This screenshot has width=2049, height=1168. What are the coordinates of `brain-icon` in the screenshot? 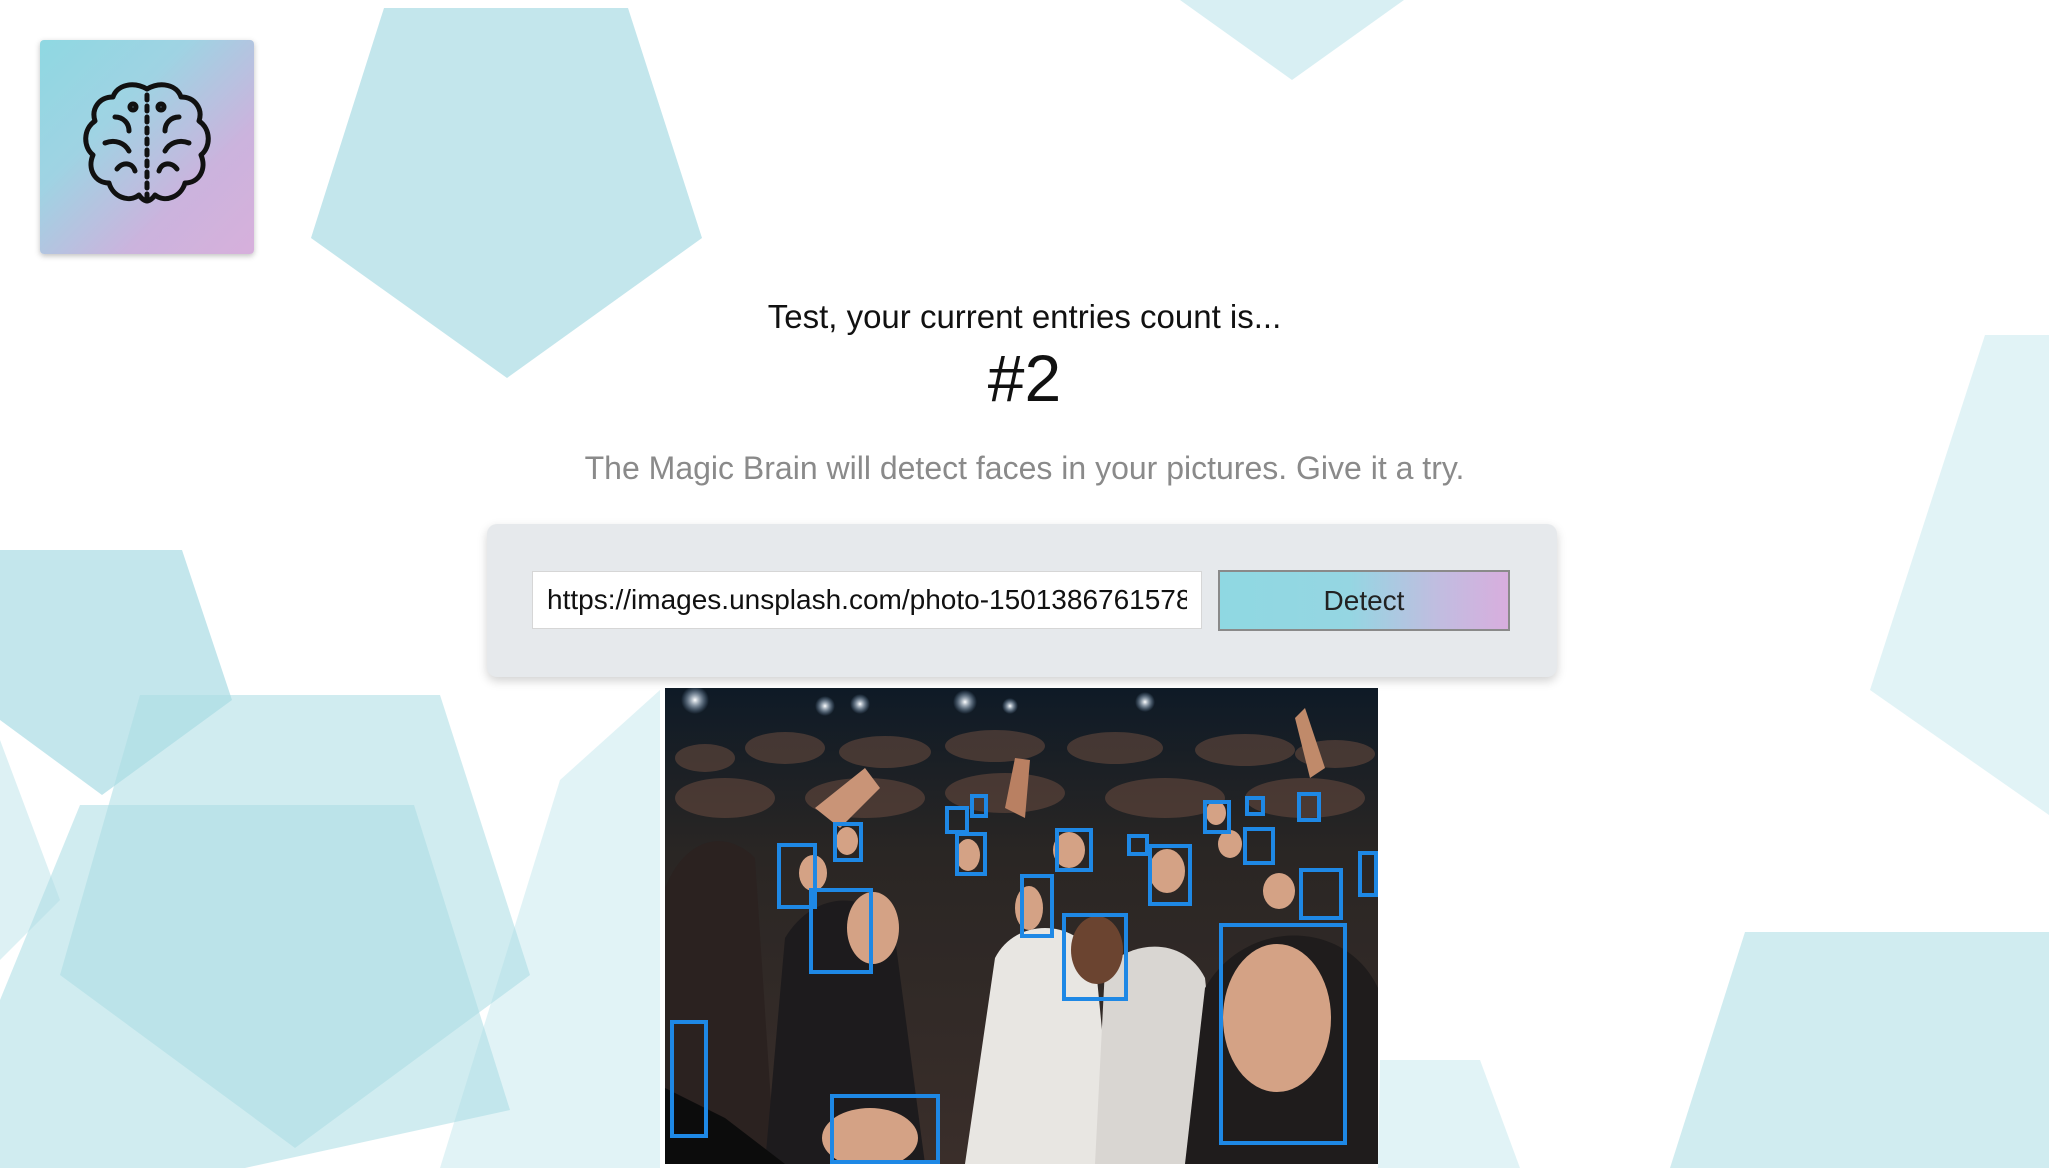 It's located at (147, 143).